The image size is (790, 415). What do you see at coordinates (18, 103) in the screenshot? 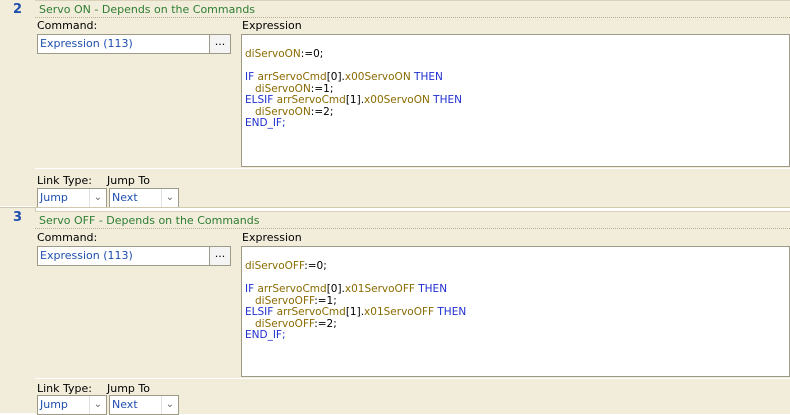
I see `step-number: 2` at bounding box center [18, 103].